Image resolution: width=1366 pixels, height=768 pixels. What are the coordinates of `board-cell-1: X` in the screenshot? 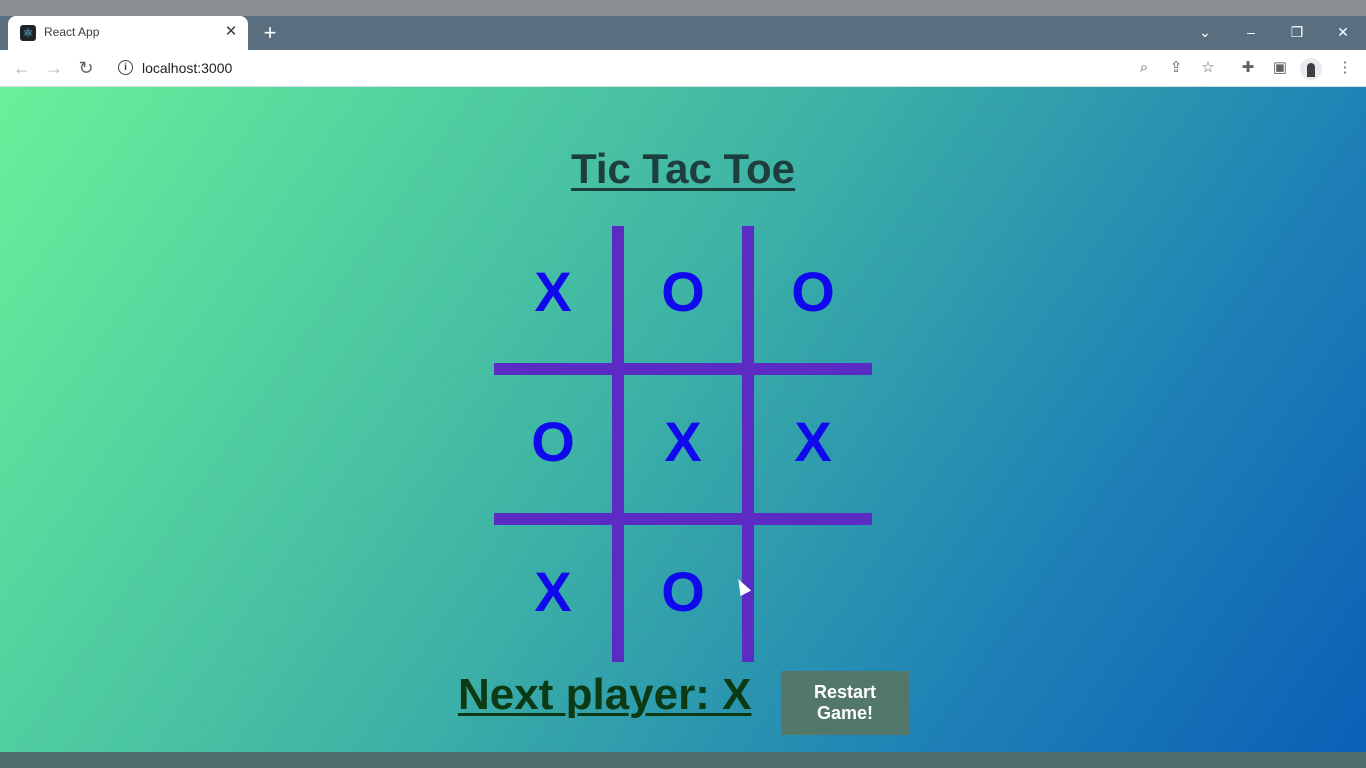 It's located at (553, 291).